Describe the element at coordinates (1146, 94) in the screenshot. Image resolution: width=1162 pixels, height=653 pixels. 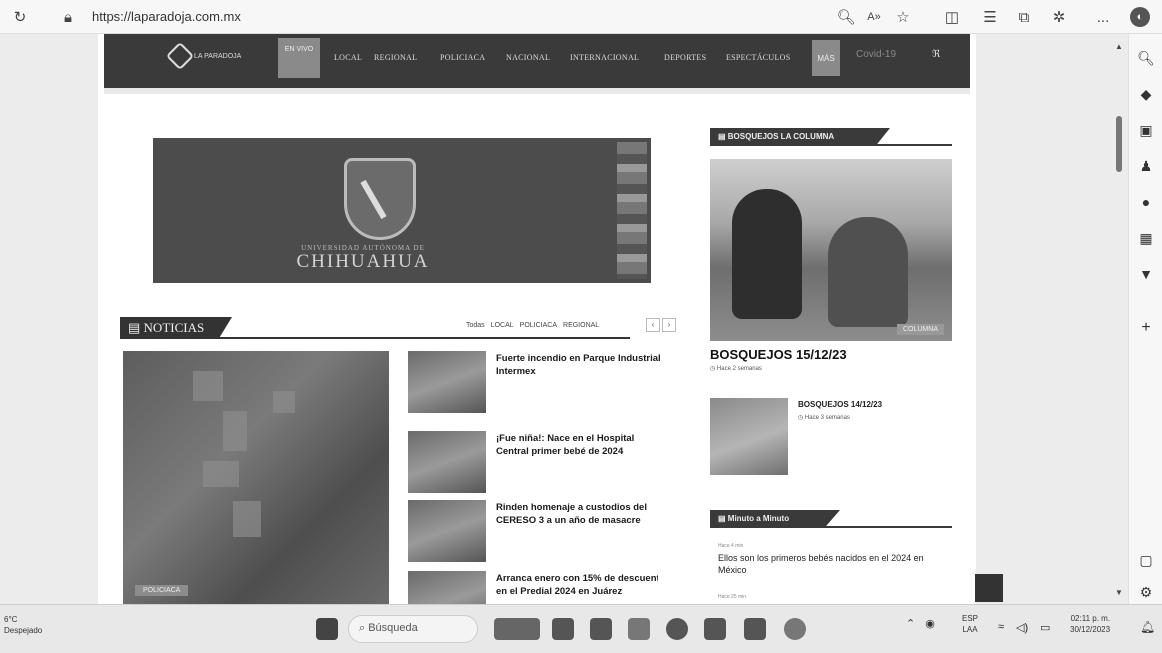
I see `tag-icon: ◆` at that location.